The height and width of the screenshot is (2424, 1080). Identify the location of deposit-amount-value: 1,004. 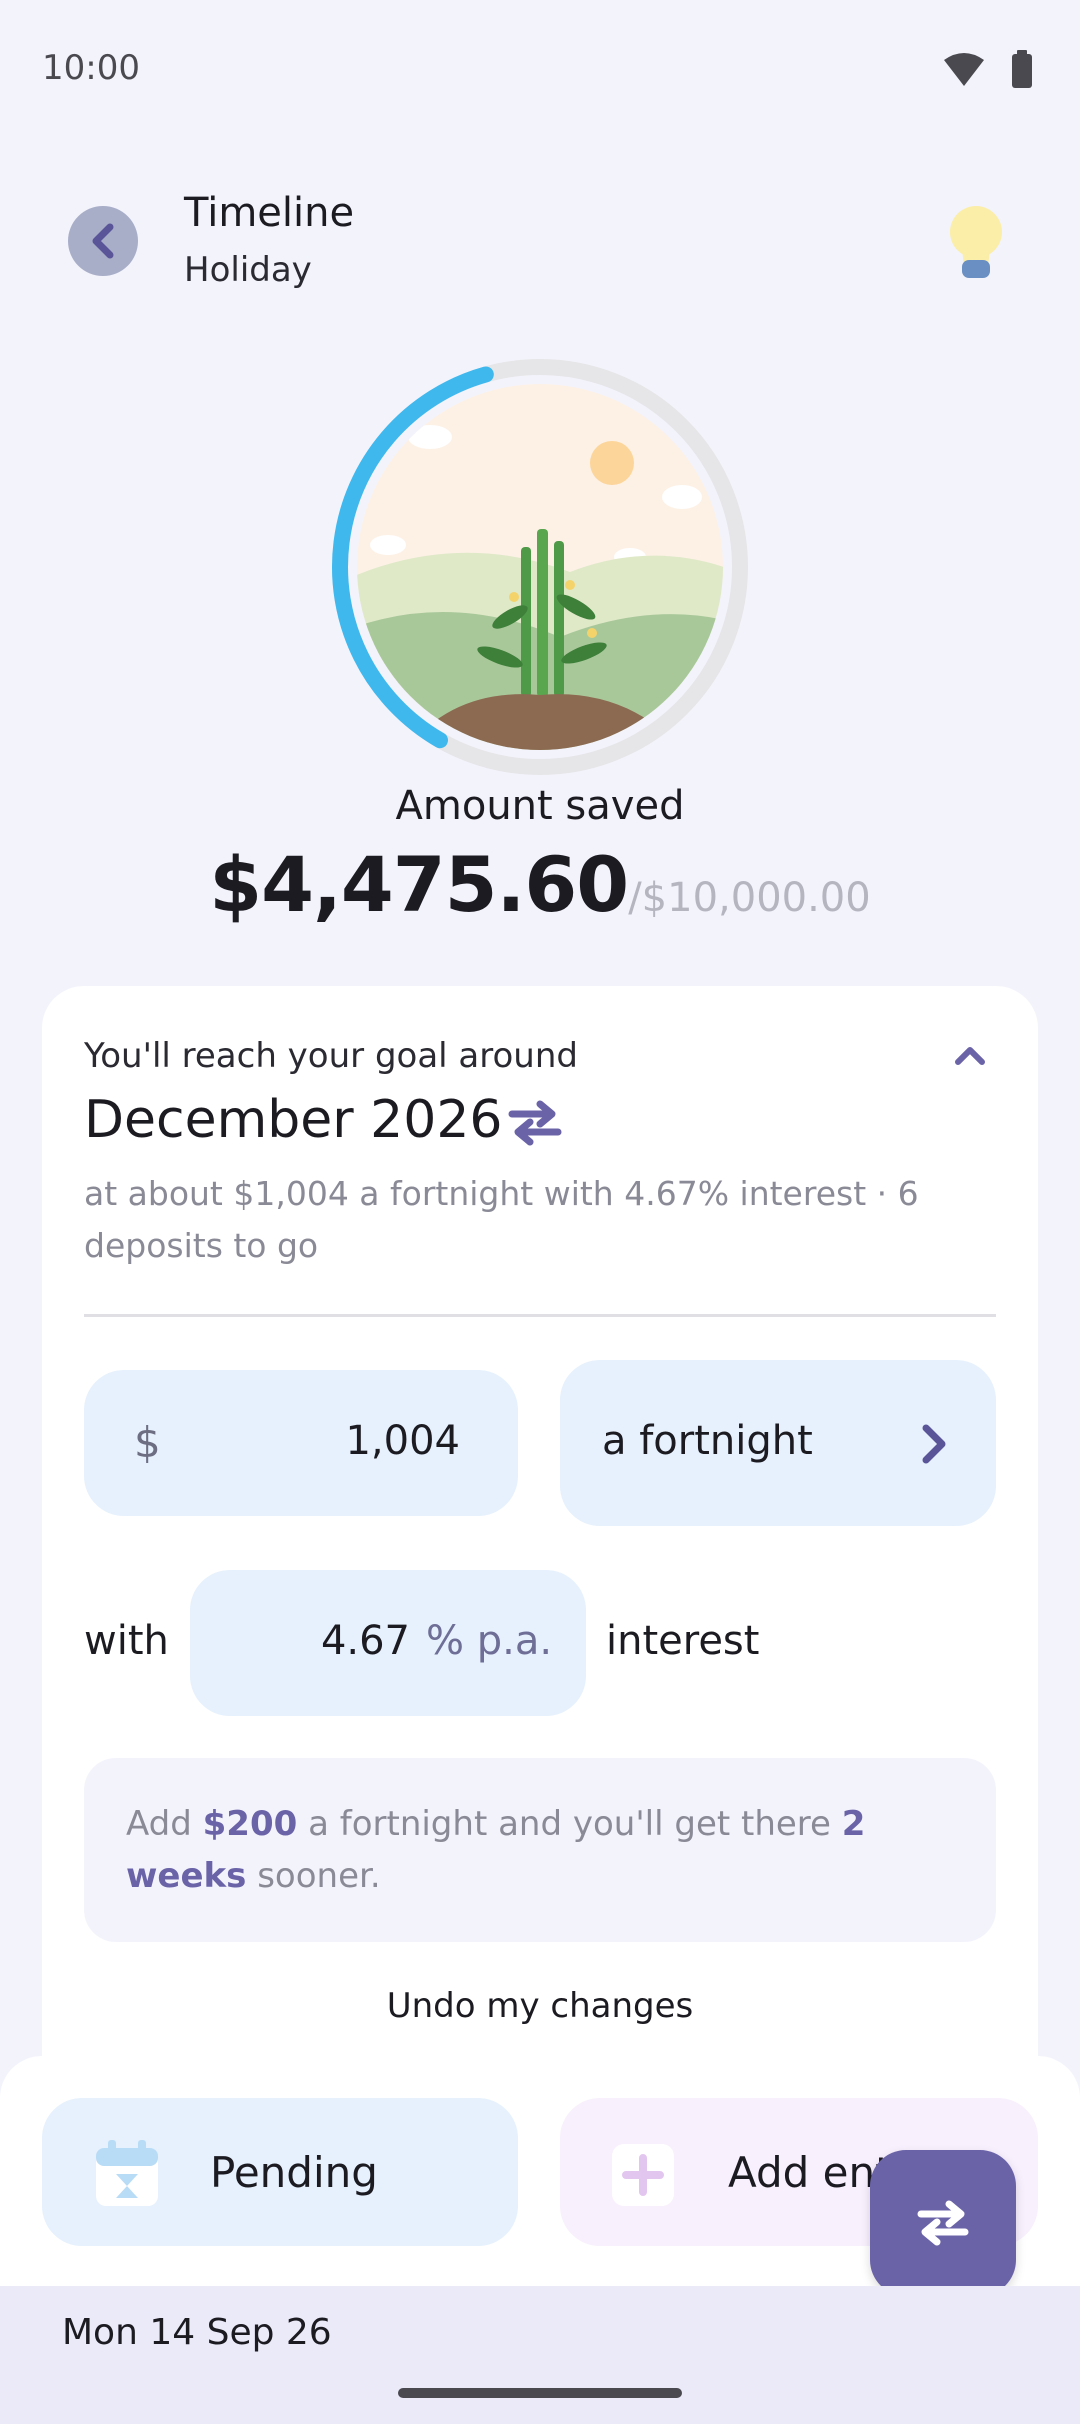
(380, 1441).